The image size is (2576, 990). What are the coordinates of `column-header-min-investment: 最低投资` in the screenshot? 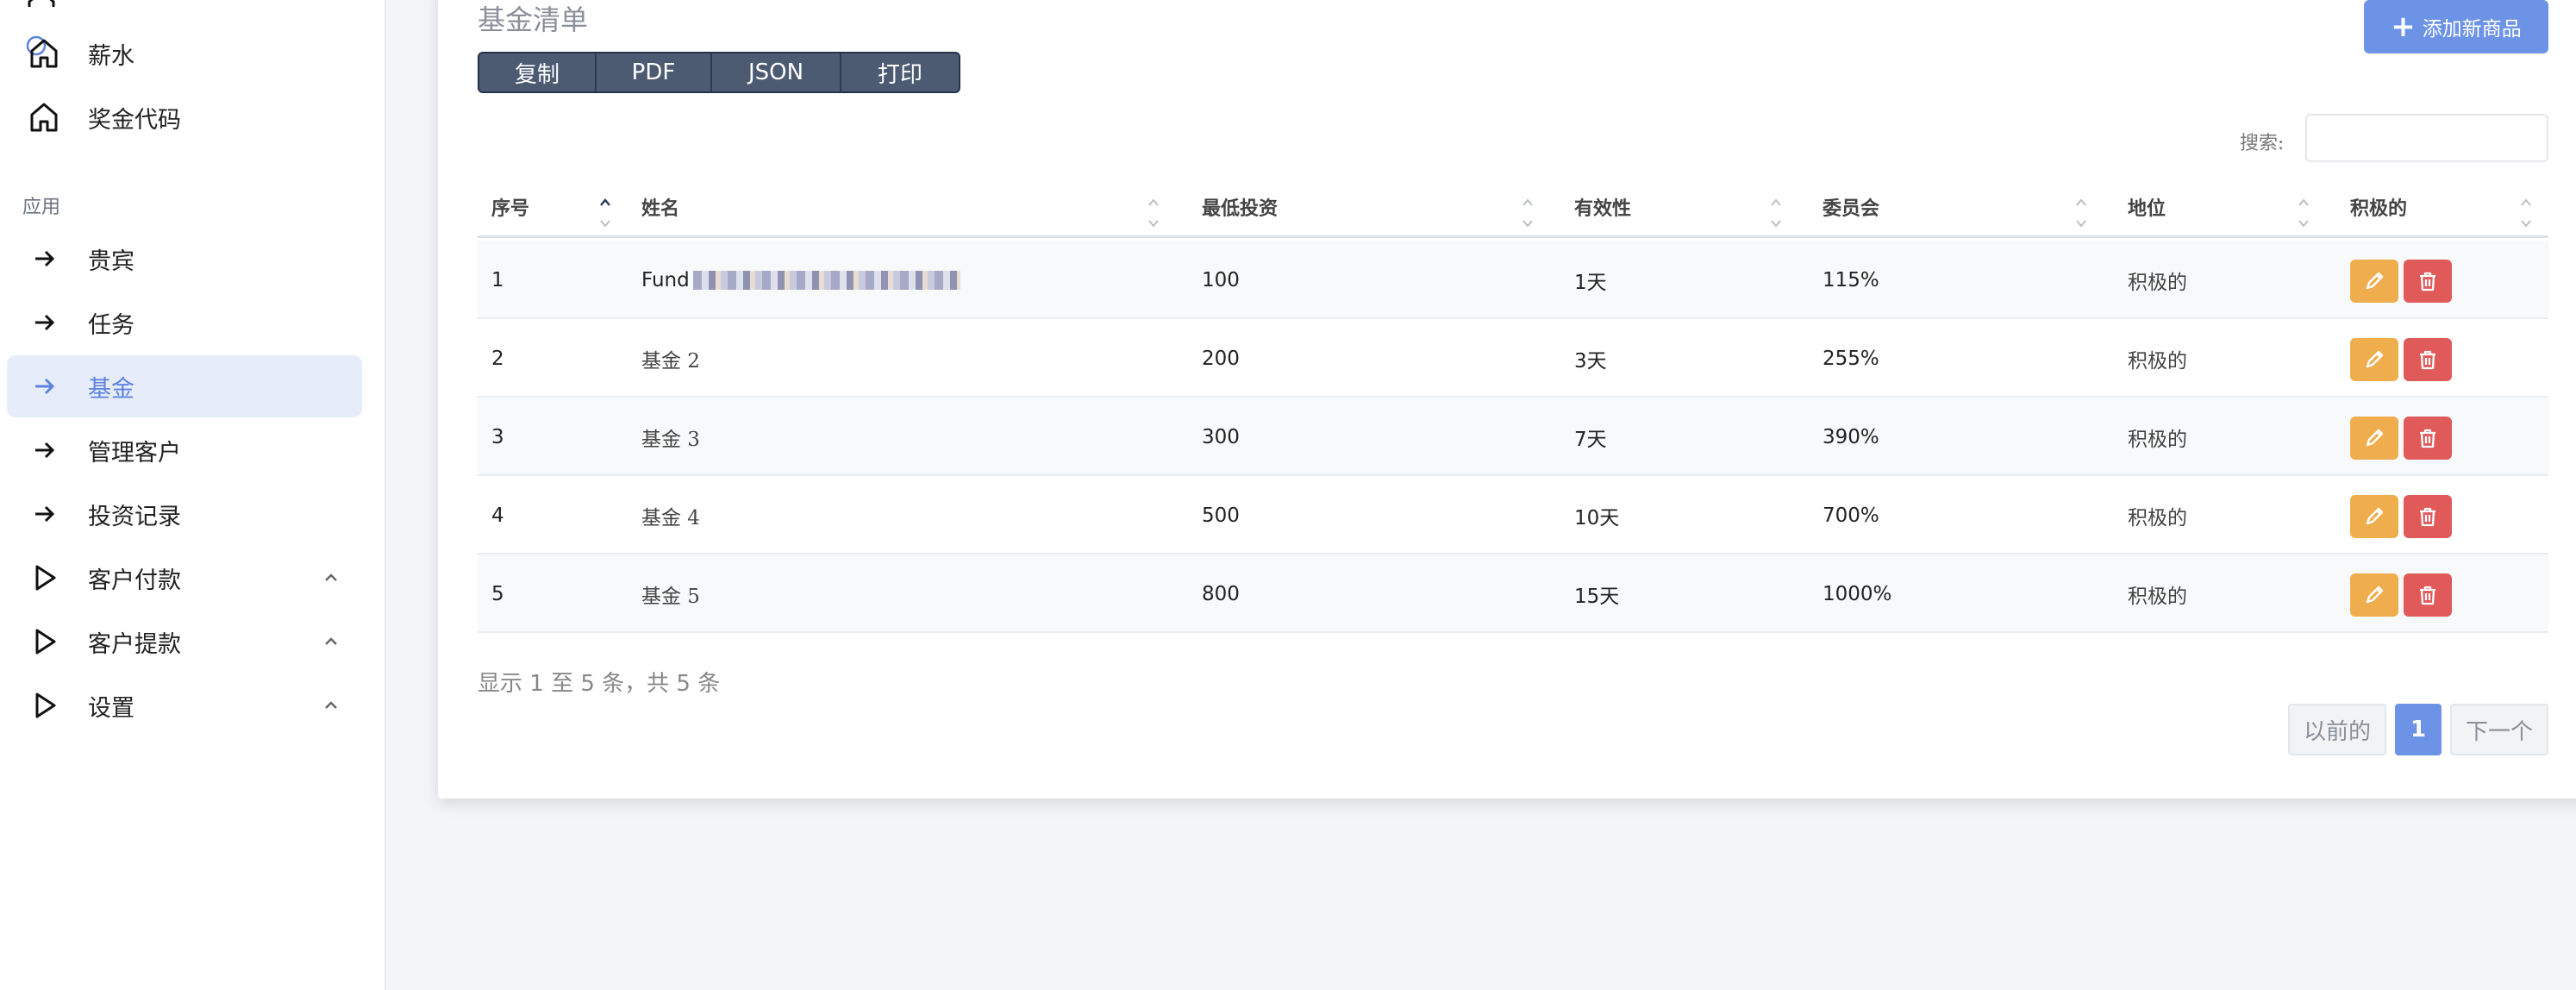 It's located at (1374, 212).